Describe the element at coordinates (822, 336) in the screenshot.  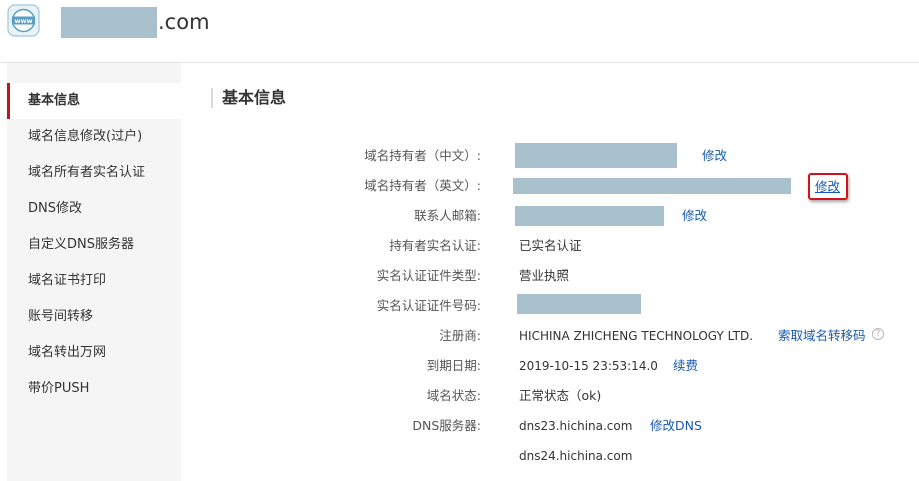
I see `request-transfer-code-link: 索取域名转移码` at that location.